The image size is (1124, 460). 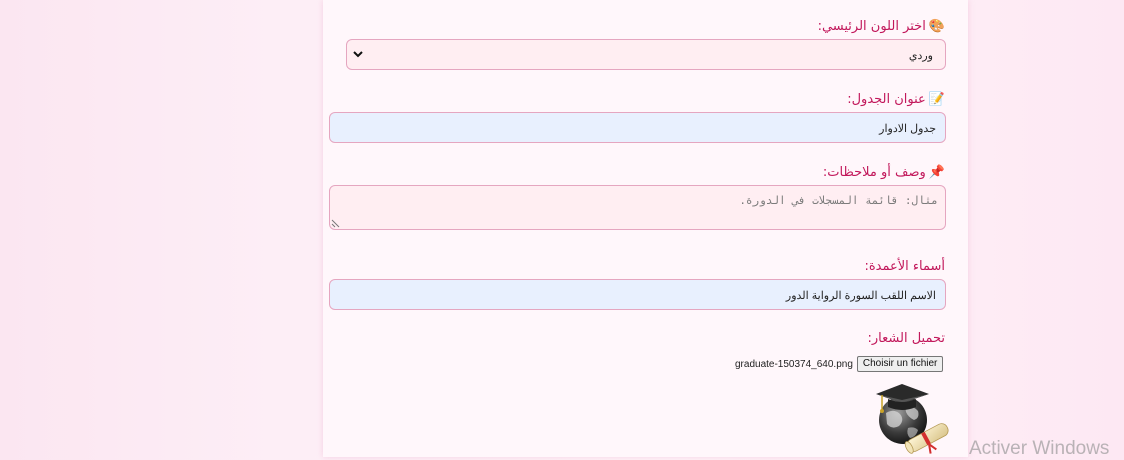 What do you see at coordinates (900, 364) in the screenshot?
I see `choose-file-button: Choisir un fichier` at bounding box center [900, 364].